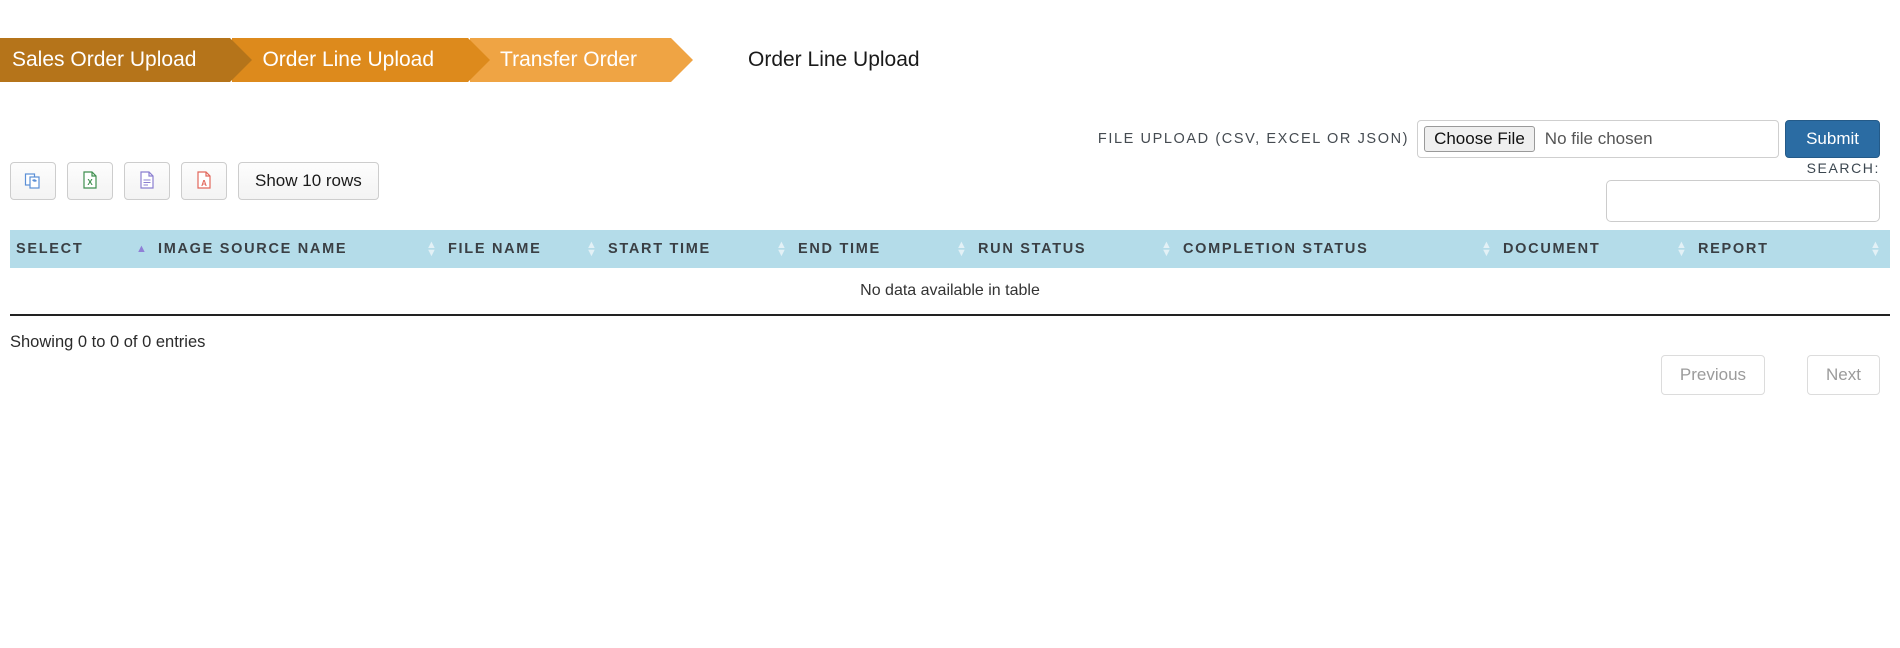 The width and height of the screenshot is (1900, 648). I want to click on column-header-file-name: ▲ ▼ File Name, so click(500, 249).